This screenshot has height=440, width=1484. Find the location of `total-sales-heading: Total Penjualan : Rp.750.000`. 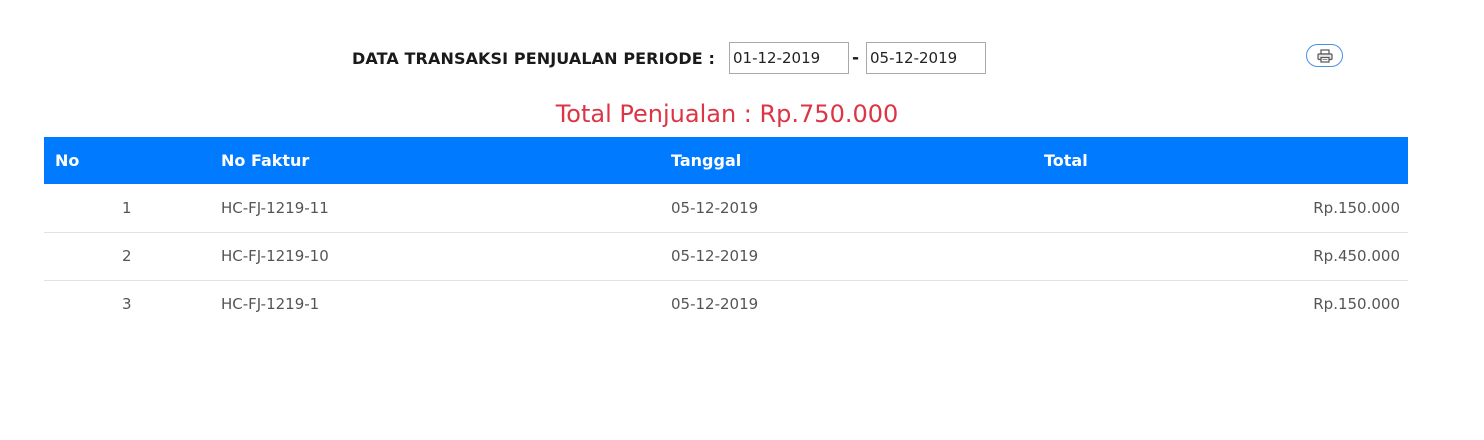

total-sales-heading: Total Penjualan : Rp.750.000 is located at coordinates (727, 114).